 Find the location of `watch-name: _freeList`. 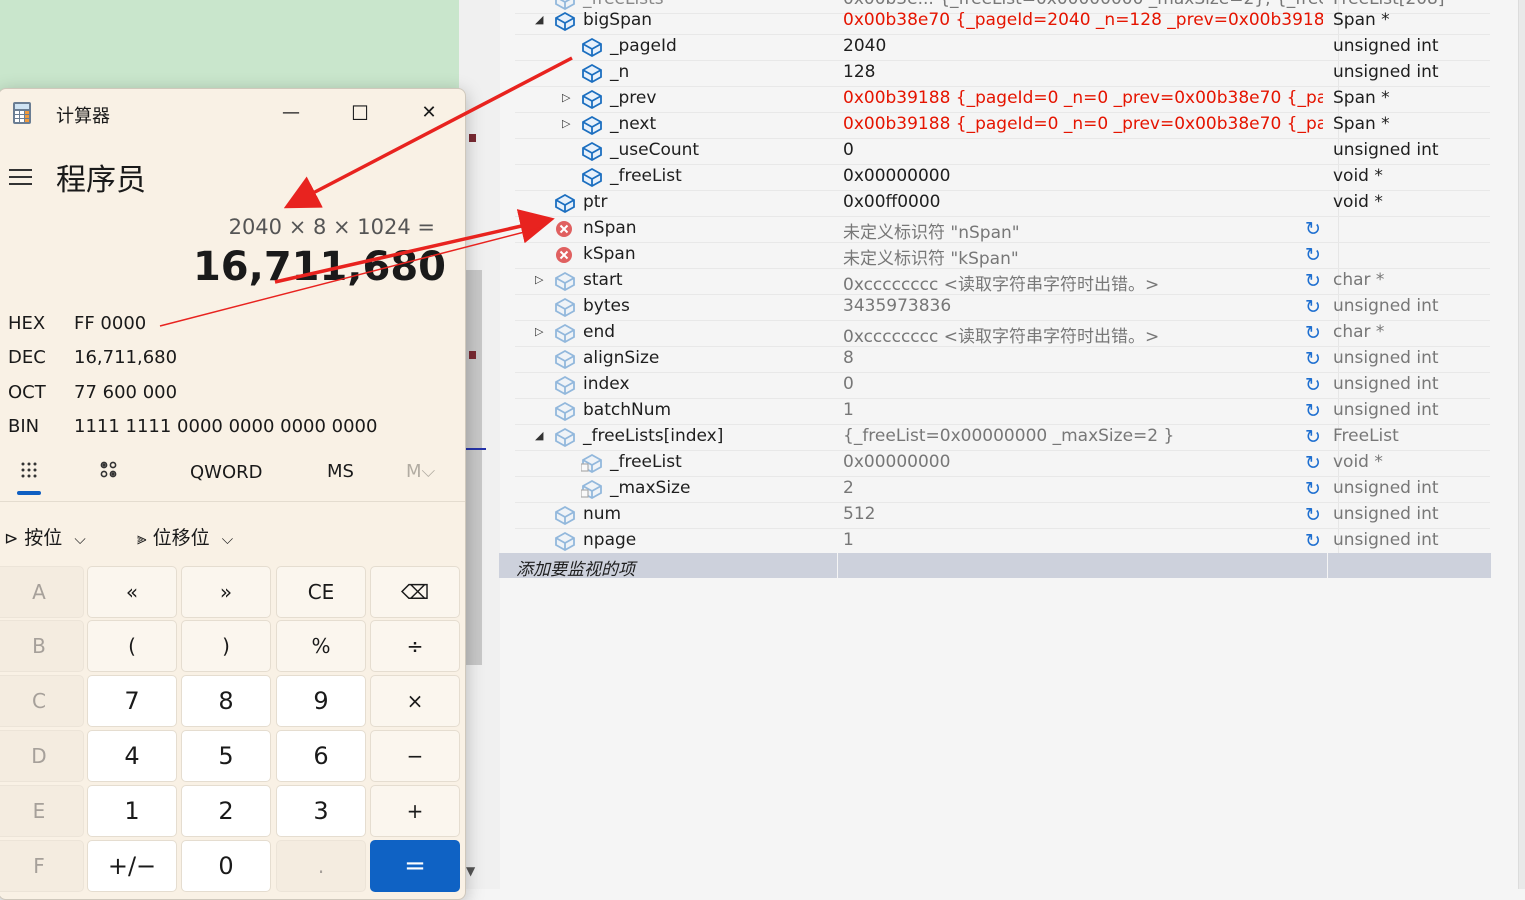

watch-name: _freeList is located at coordinates (646, 176).